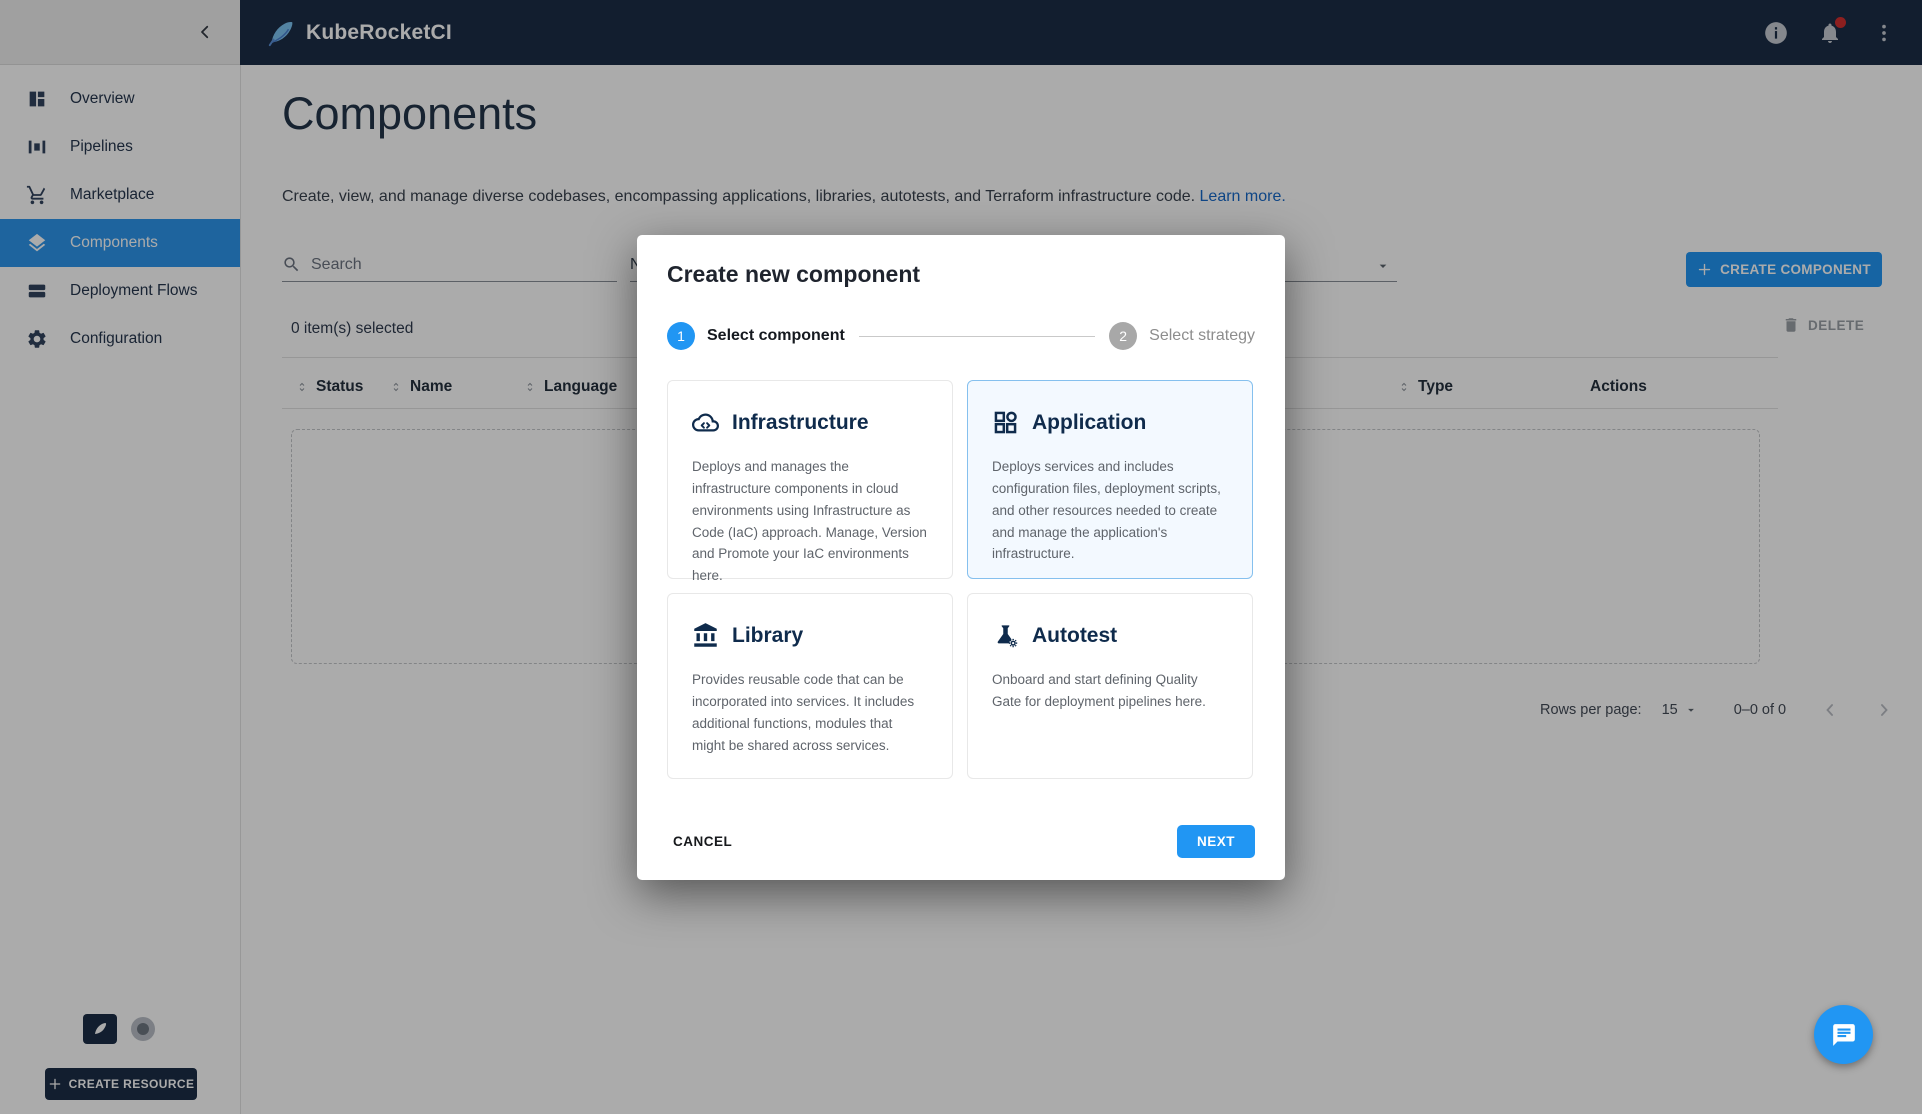 The height and width of the screenshot is (1114, 1922). What do you see at coordinates (810, 635) in the screenshot?
I see `card-header: Library` at bounding box center [810, 635].